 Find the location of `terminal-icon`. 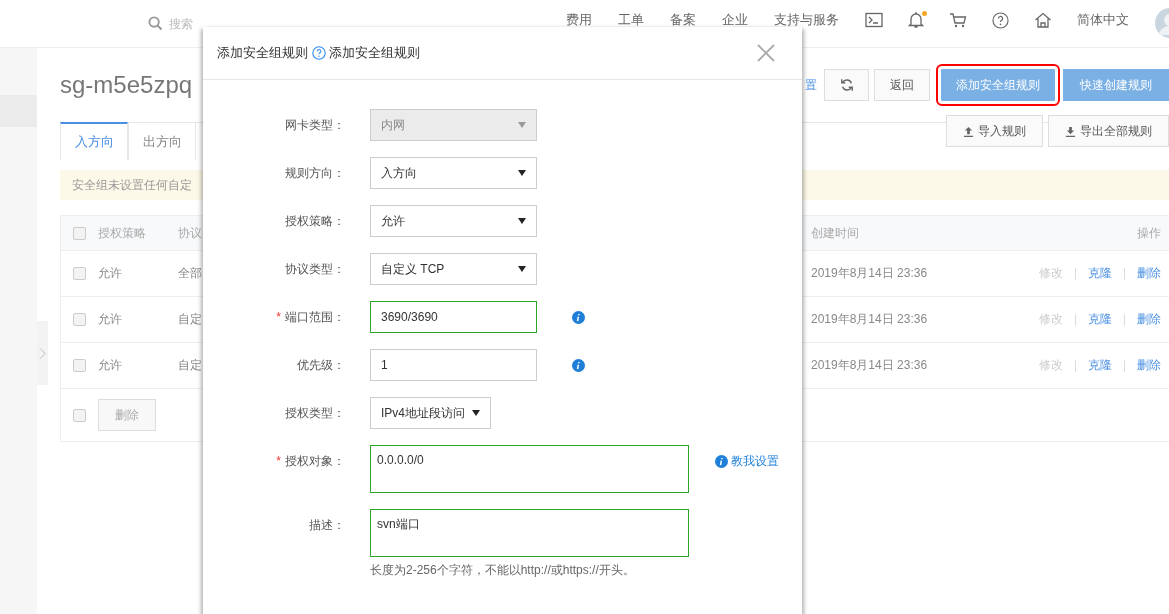

terminal-icon is located at coordinates (874, 20).